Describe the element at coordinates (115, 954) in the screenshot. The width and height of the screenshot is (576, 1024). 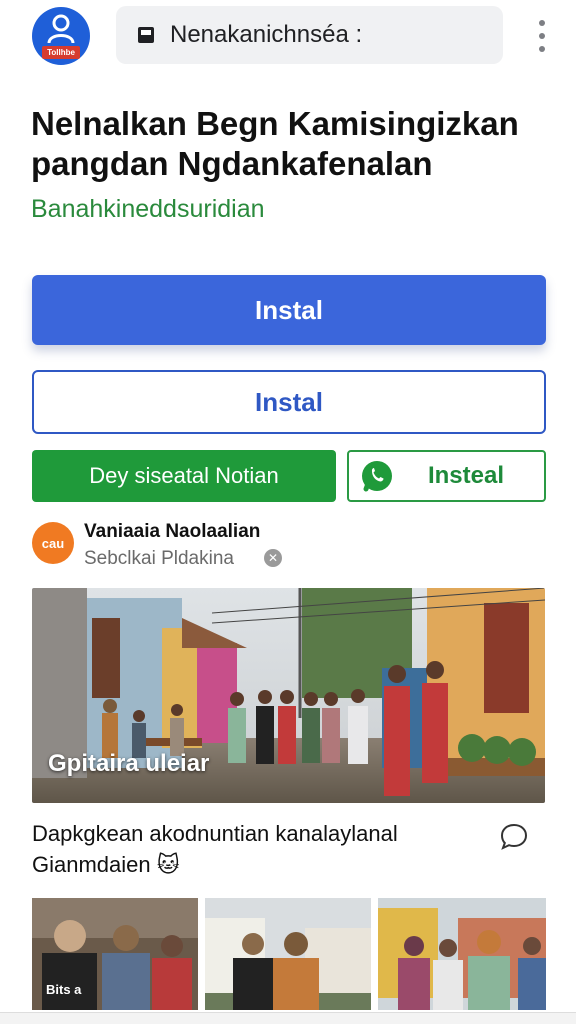
I see `thumbnail-1: Bits a` at that location.